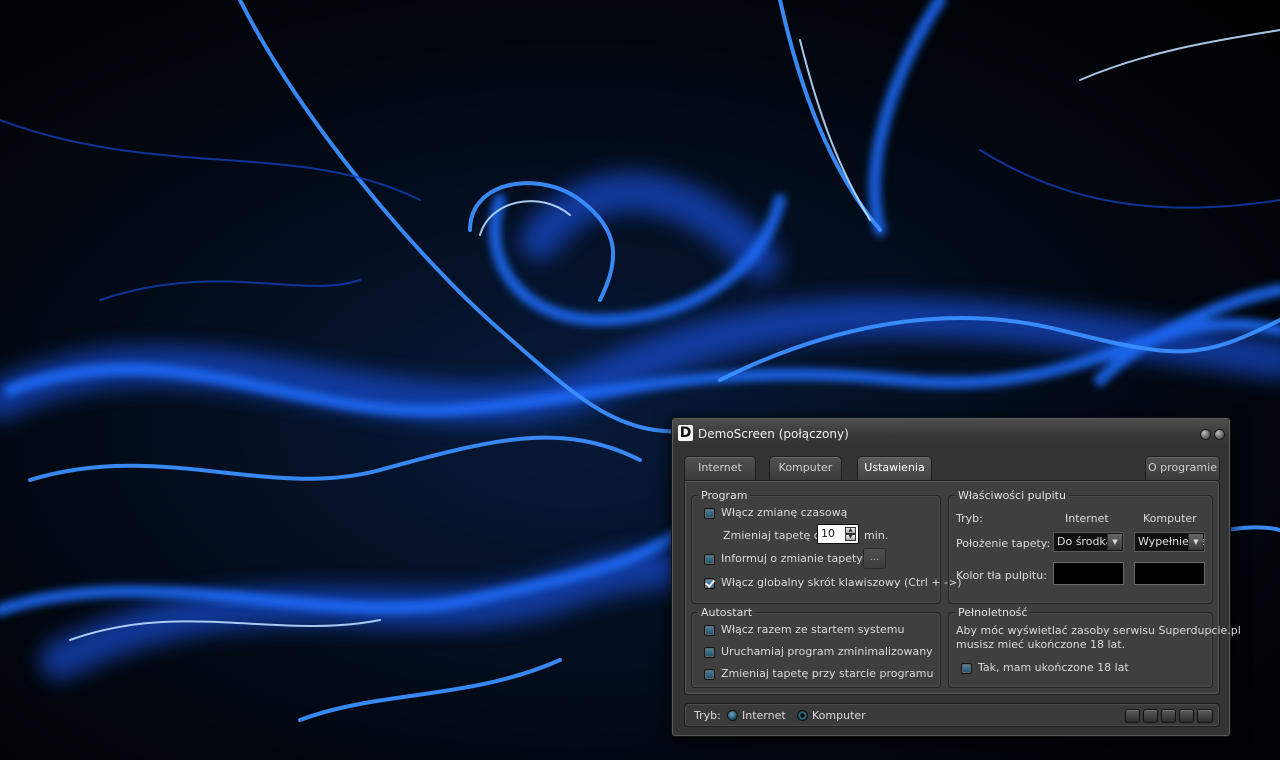  What do you see at coordinates (827, 673) in the screenshot?
I see `change-on-start-label: Zmieniaj tapetę przy starcie programu` at bounding box center [827, 673].